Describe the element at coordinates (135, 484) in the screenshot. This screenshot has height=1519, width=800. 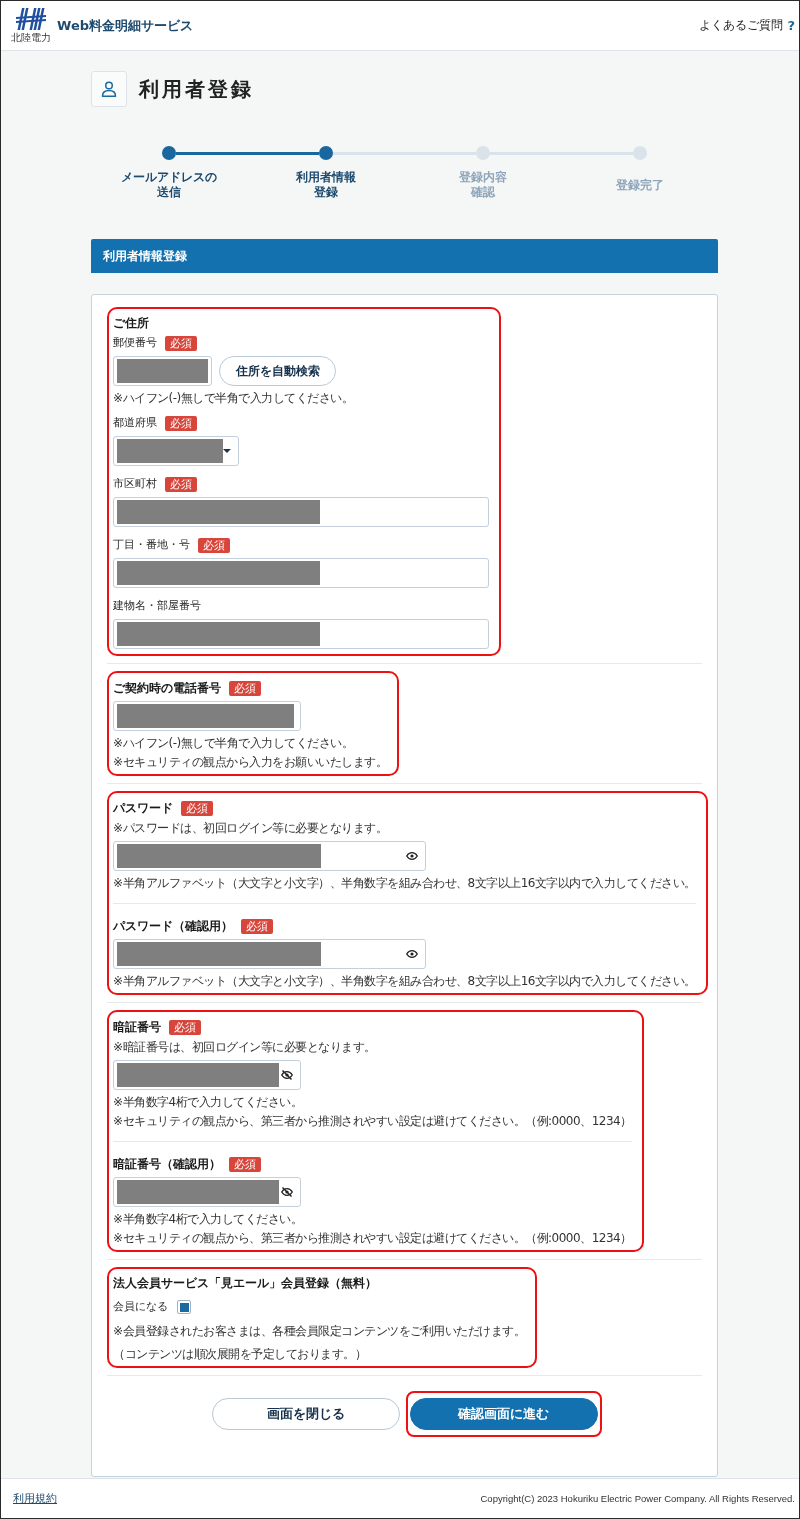
I see `field-label: 市区町村` at that location.